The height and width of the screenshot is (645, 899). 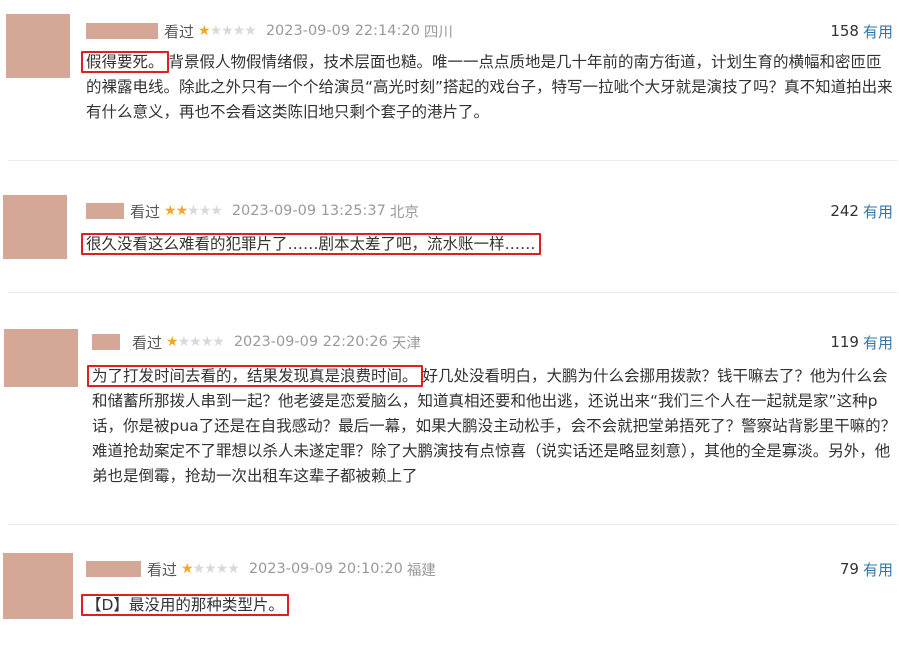 What do you see at coordinates (404, 212) in the screenshot?
I see `review-location: 北京` at bounding box center [404, 212].